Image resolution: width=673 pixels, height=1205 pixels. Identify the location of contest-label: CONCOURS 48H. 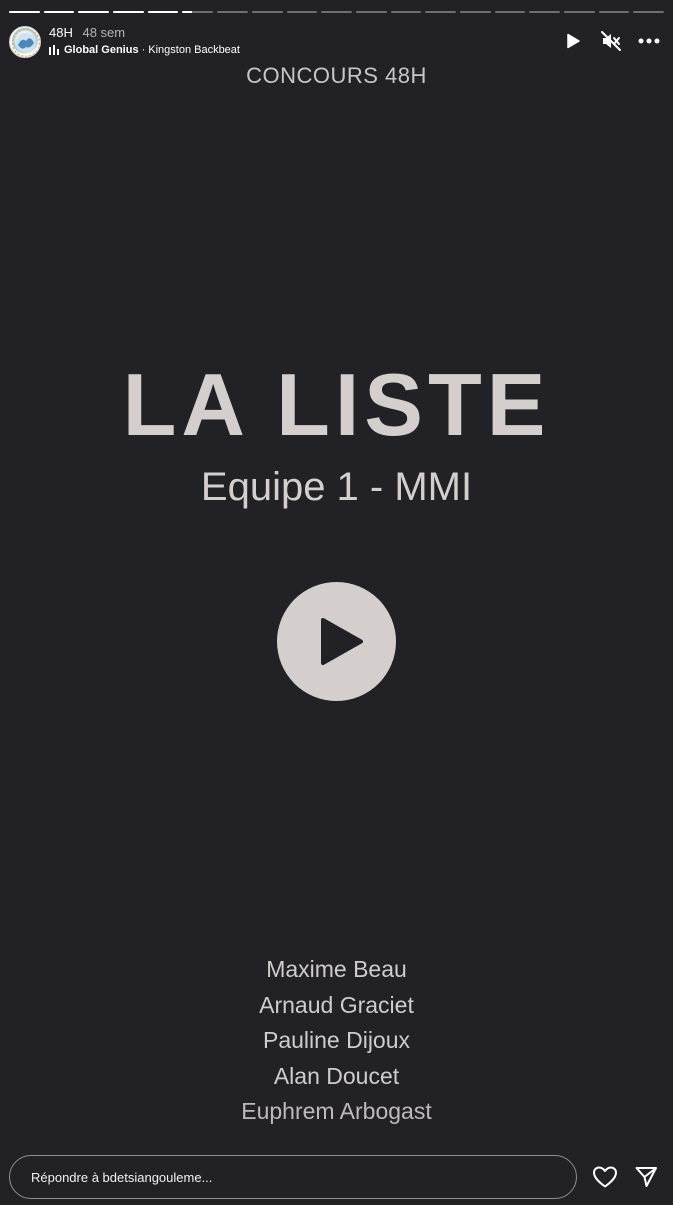
(336, 75).